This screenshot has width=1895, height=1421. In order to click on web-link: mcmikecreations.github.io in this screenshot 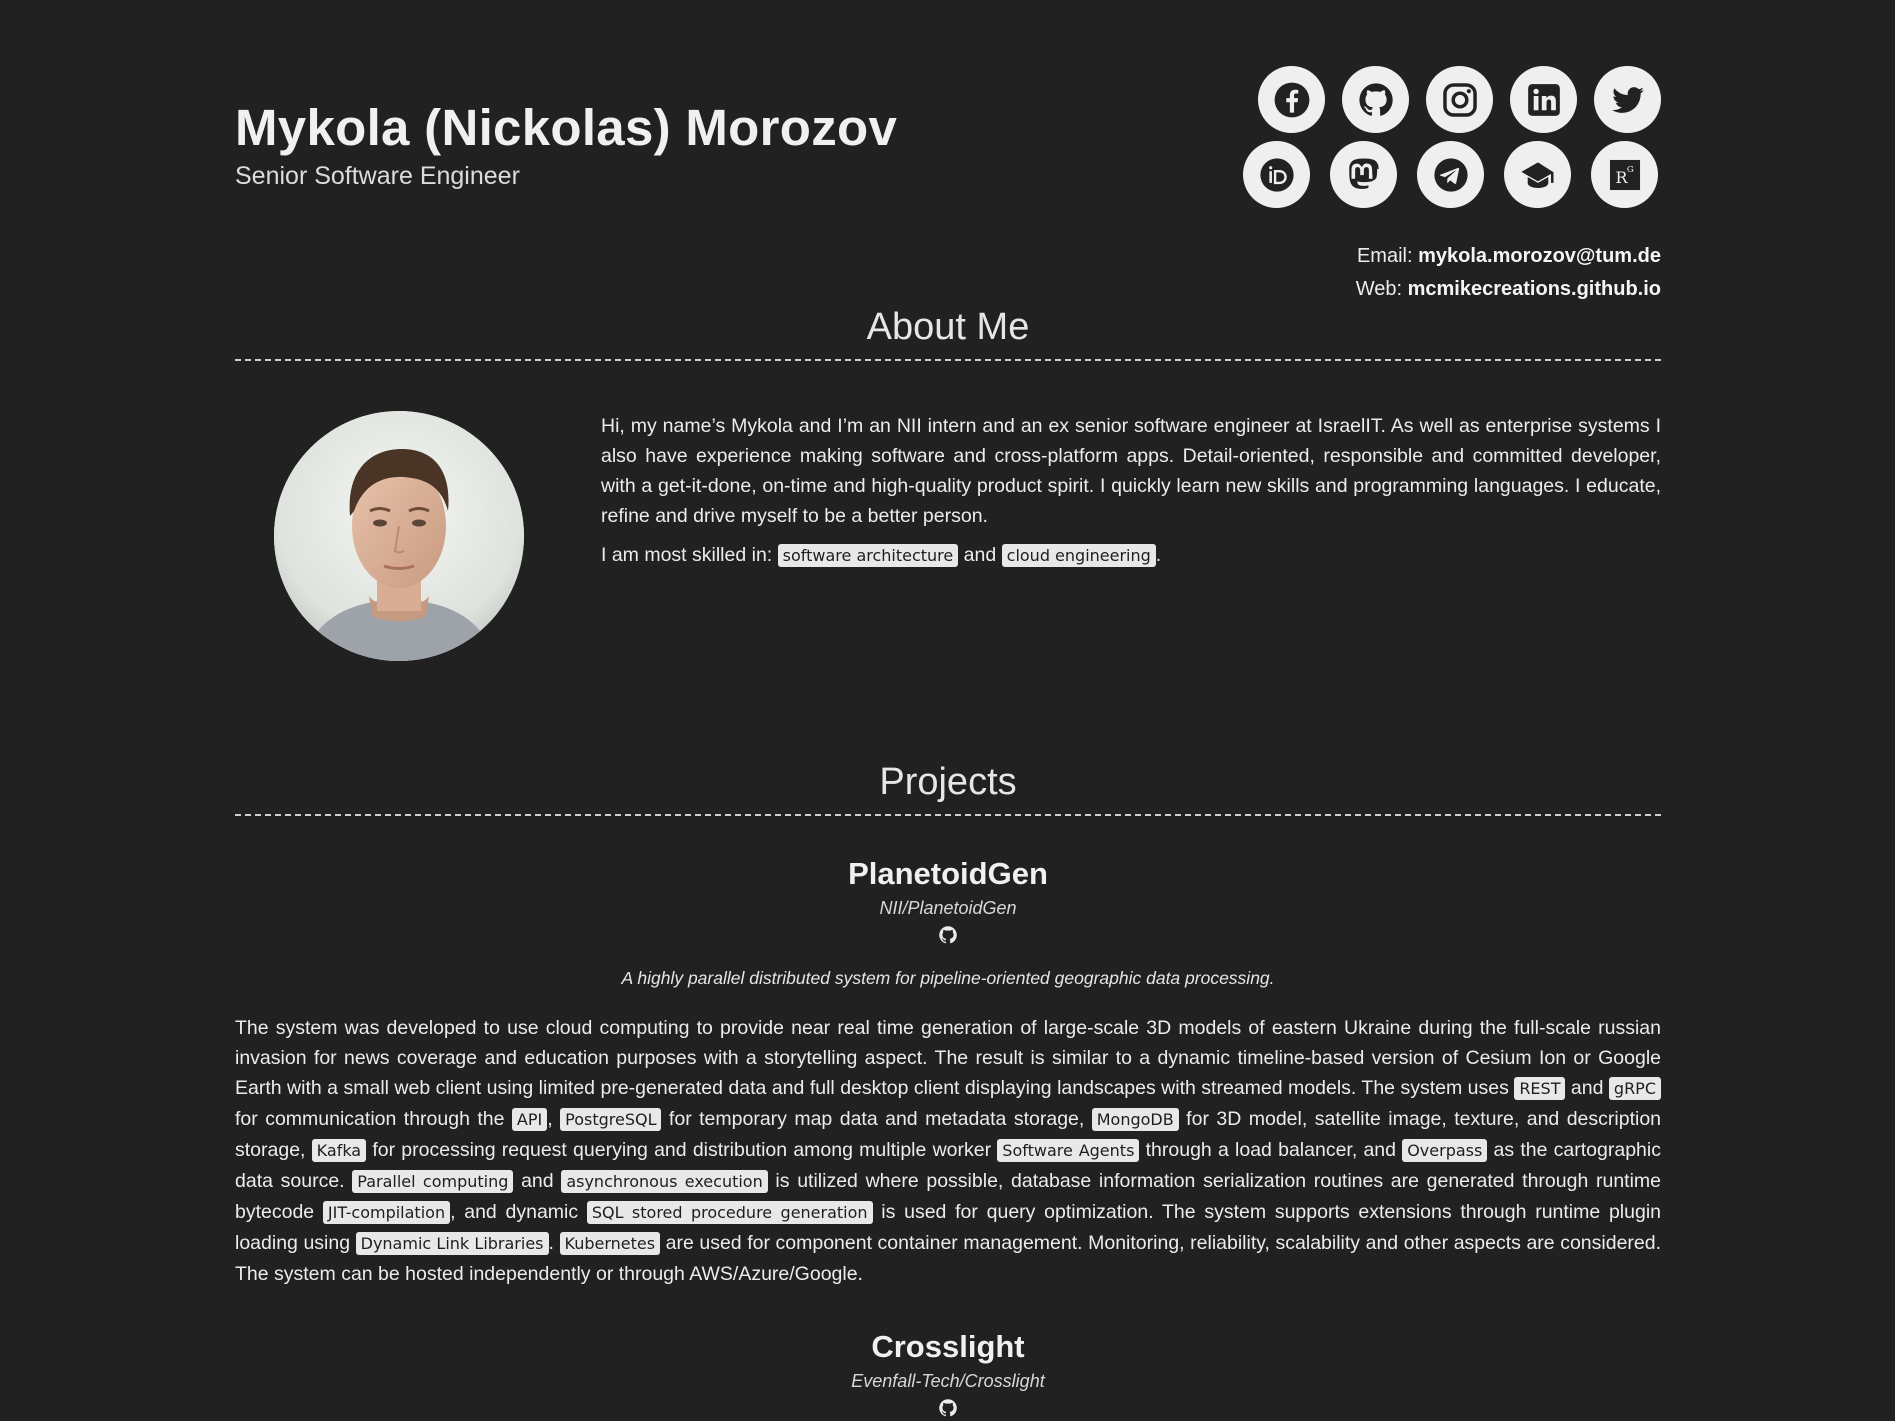, I will do `click(1534, 289)`.